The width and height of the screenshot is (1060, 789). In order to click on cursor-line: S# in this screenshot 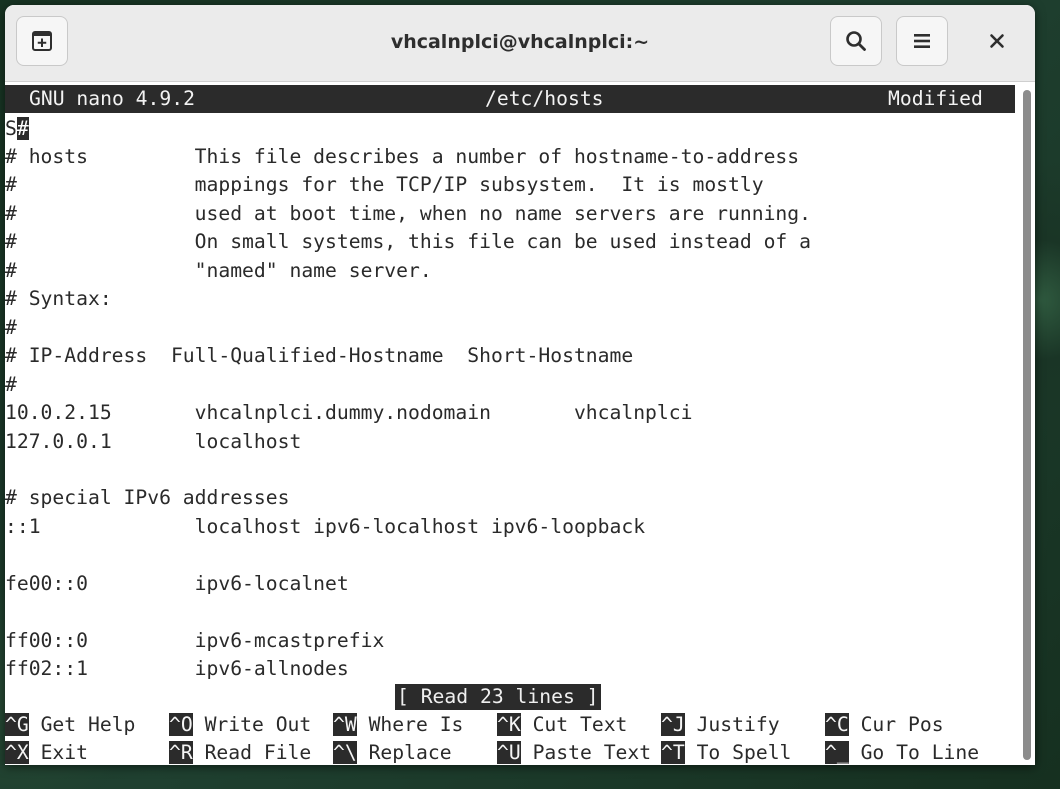, I will do `click(17, 129)`.